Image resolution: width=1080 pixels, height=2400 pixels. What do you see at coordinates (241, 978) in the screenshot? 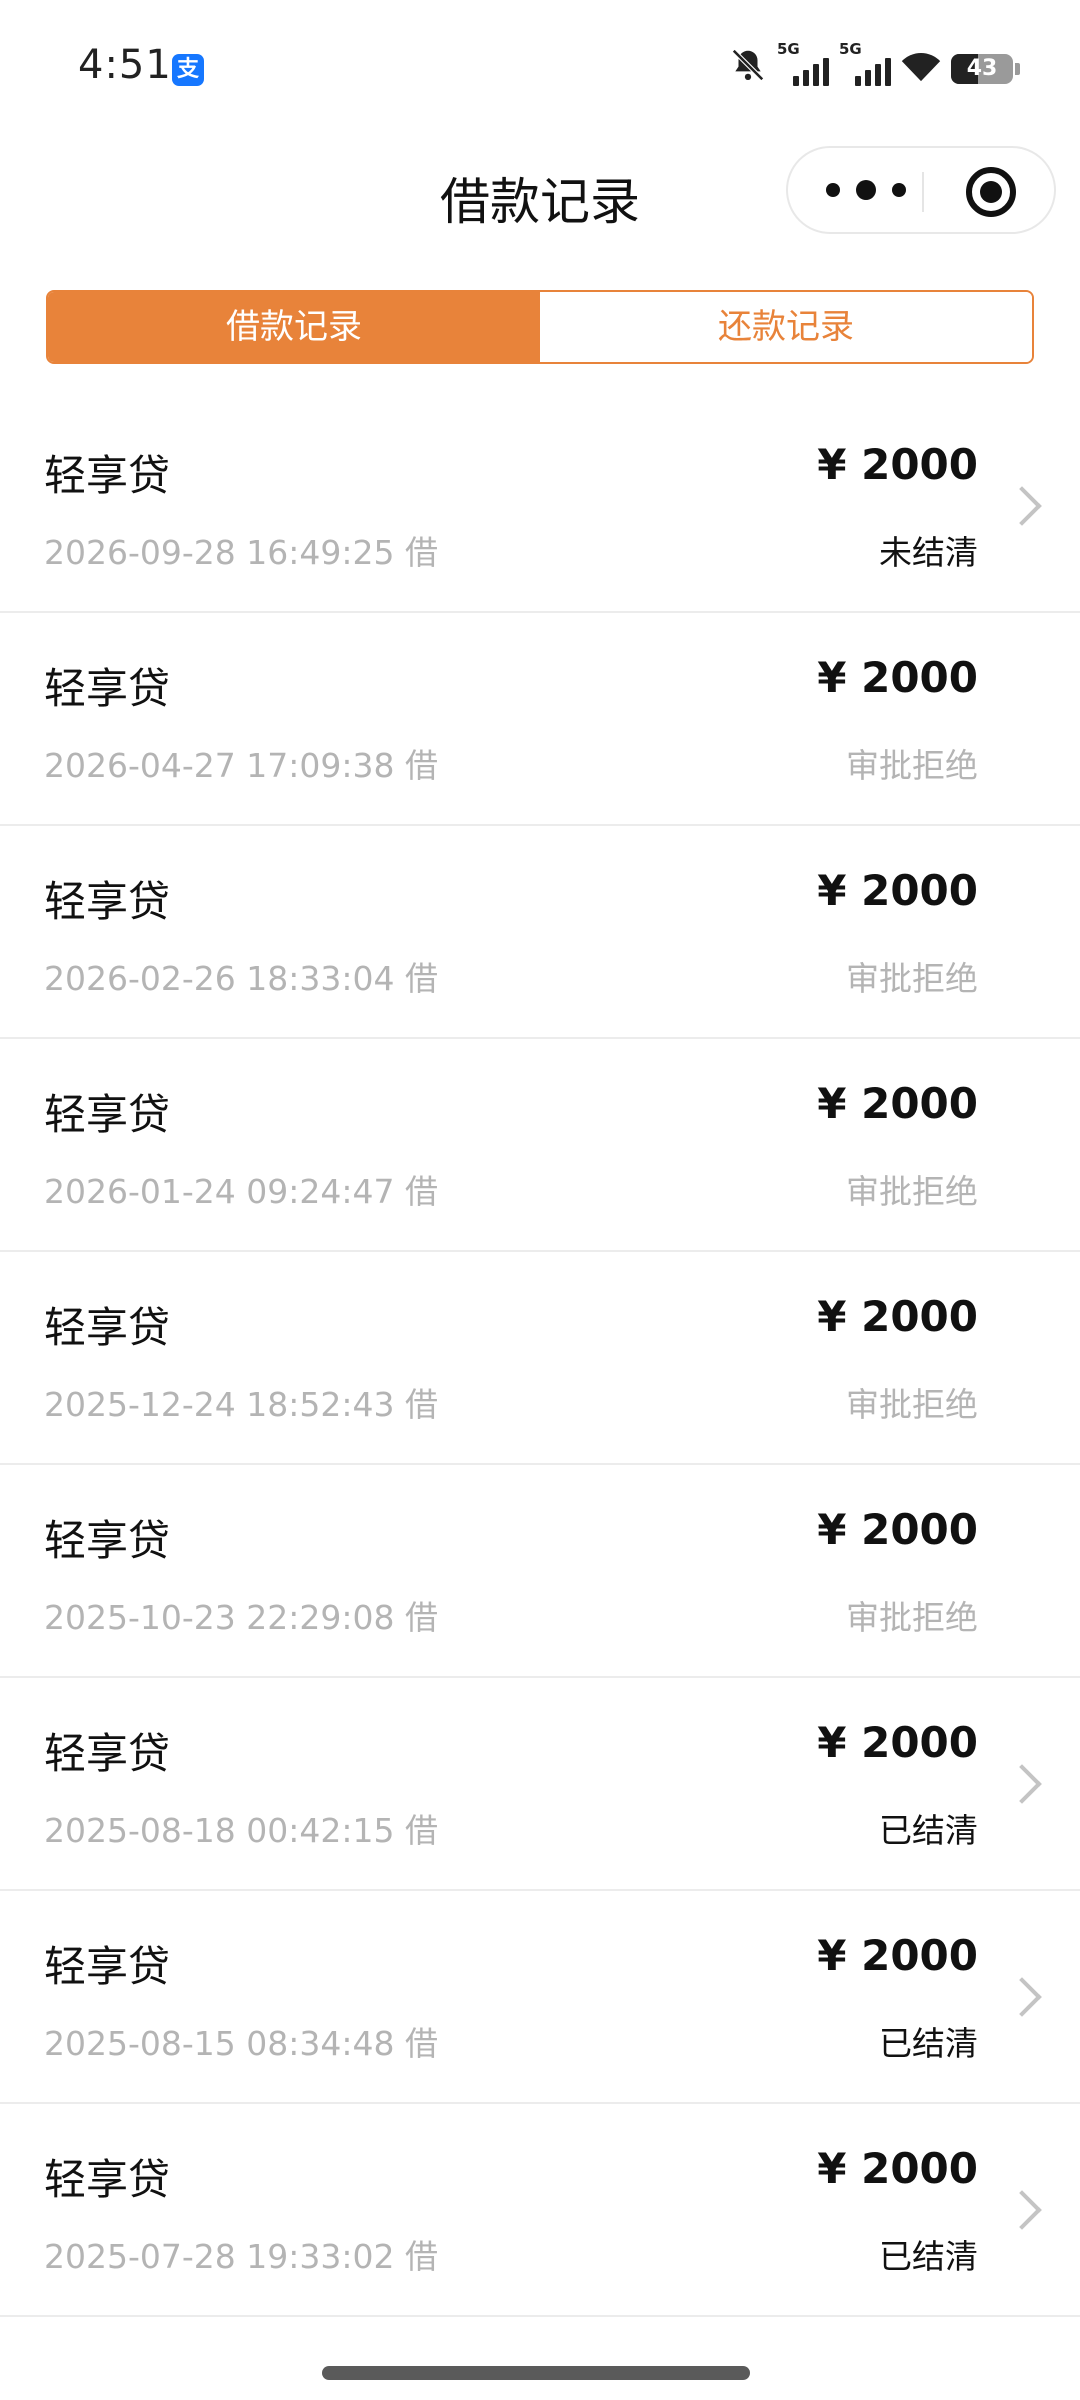
I see `record-date: 2026-02-26 18:33:04 借` at bounding box center [241, 978].